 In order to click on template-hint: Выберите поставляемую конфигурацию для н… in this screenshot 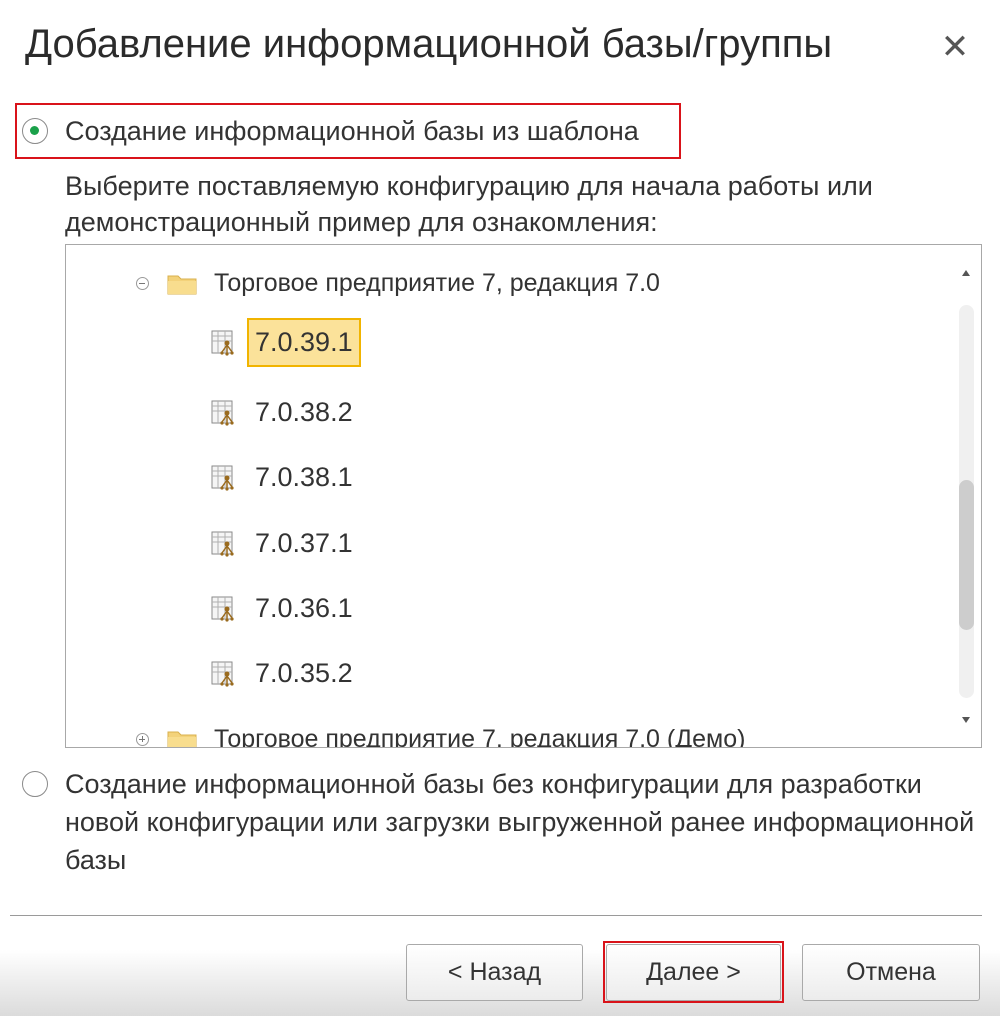, I will do `click(469, 204)`.